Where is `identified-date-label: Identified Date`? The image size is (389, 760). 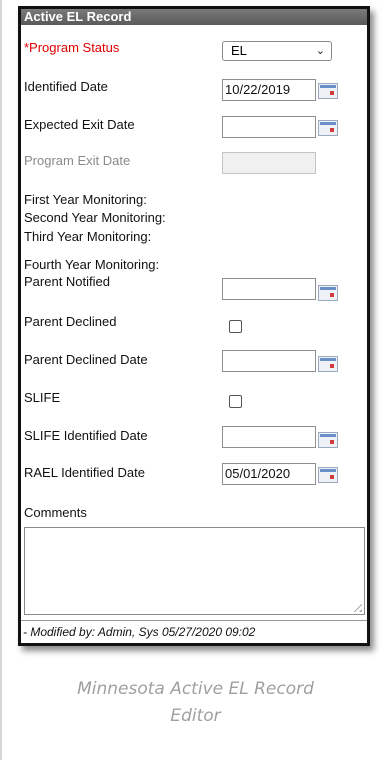 identified-date-label: Identified Date is located at coordinates (66, 86).